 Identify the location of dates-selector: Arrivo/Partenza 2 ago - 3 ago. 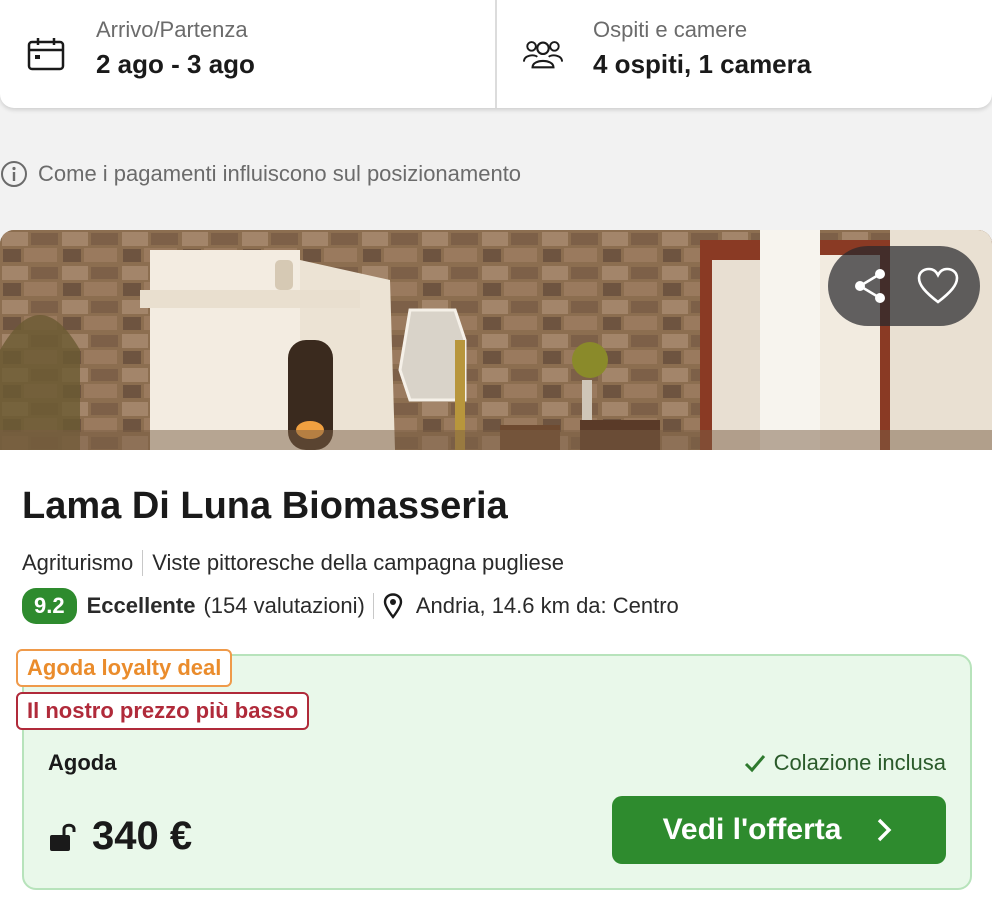
(247, 54).